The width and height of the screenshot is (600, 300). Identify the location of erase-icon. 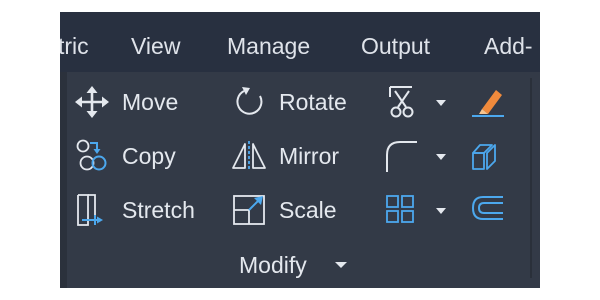
(488, 103).